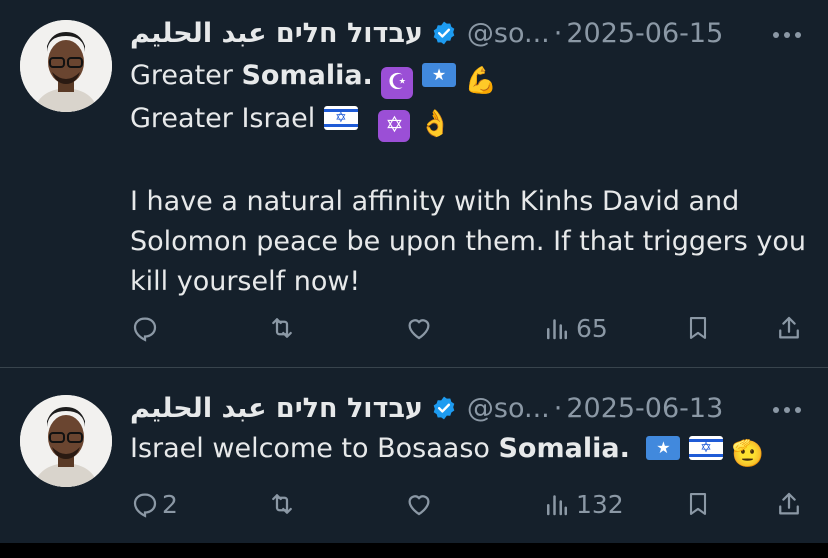 The height and width of the screenshot is (558, 828). Describe the element at coordinates (394, 126) in the screenshot. I see `star-of-david-emoji: ✡` at that location.